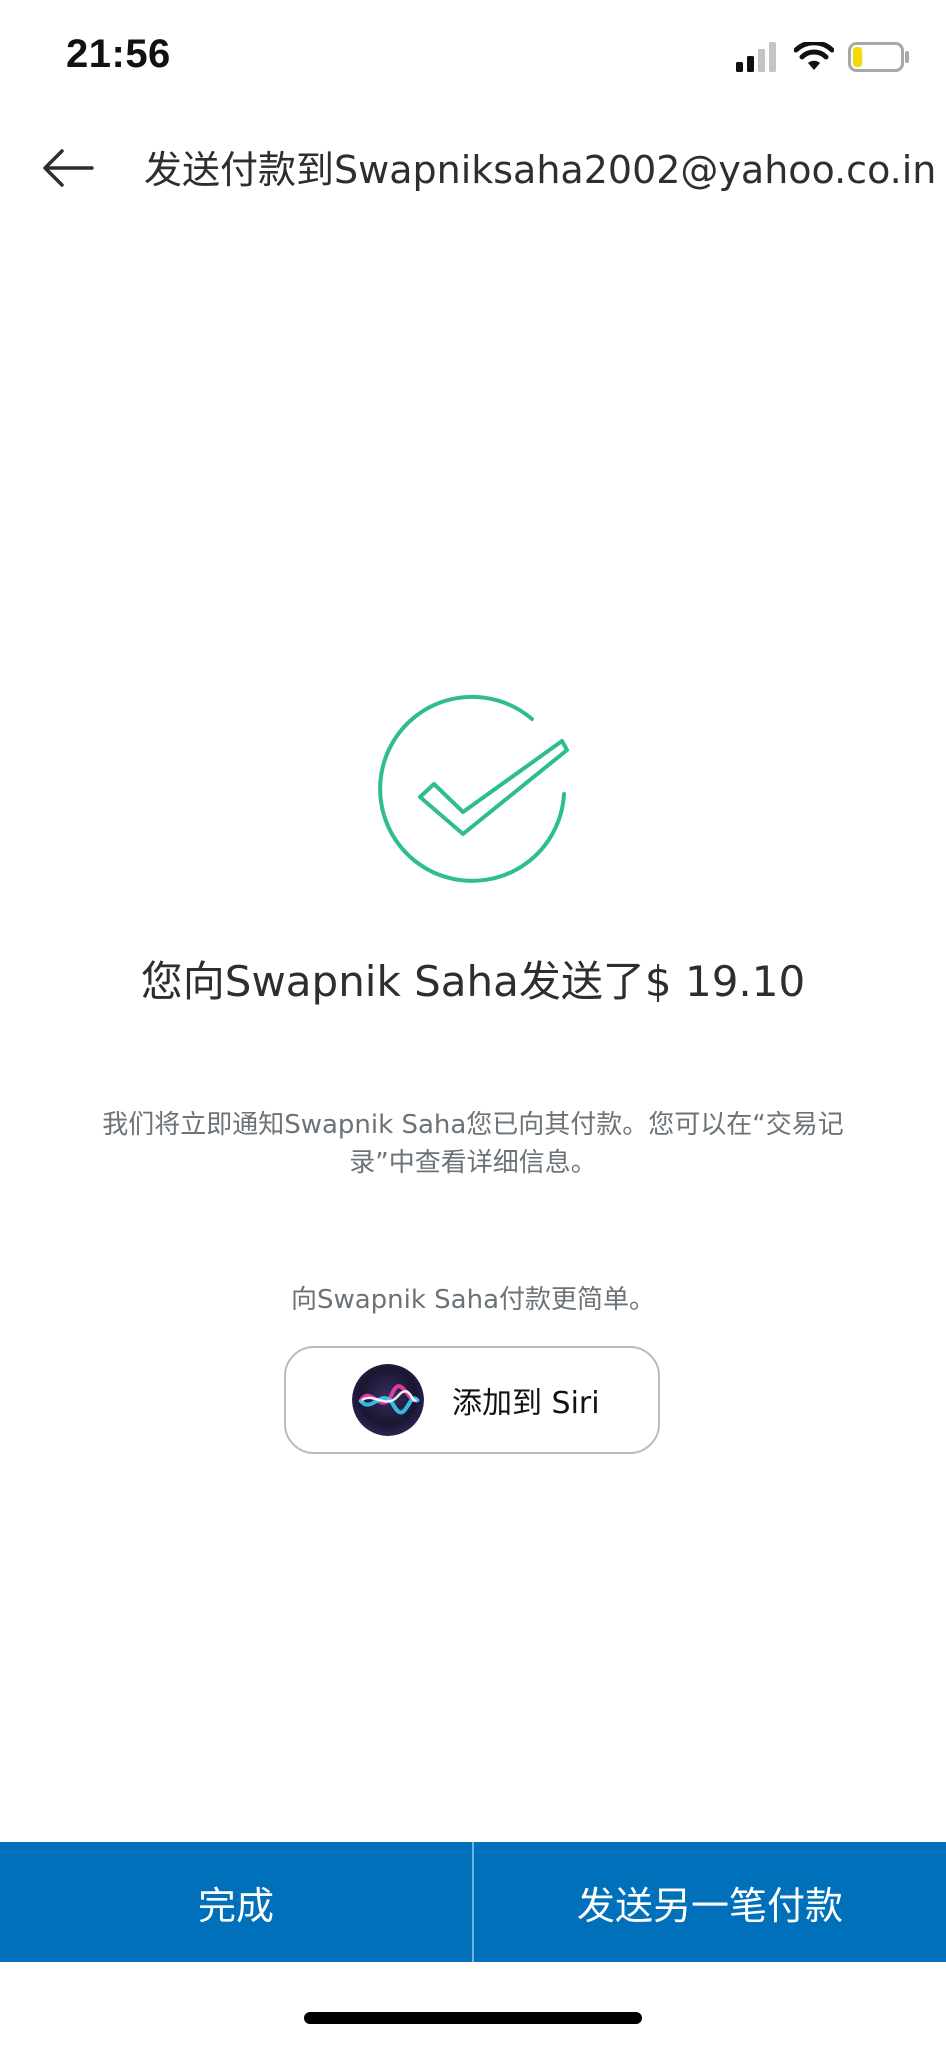 Image resolution: width=946 pixels, height=2048 pixels. What do you see at coordinates (879, 57) in the screenshot?
I see `battery-icon` at bounding box center [879, 57].